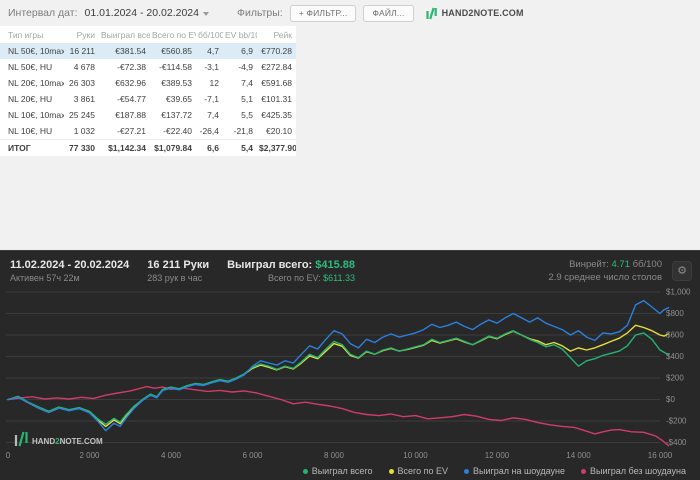 This screenshot has width=700, height=480. What do you see at coordinates (247, 83) in the screenshot?
I see `table-cell: 7,4` at bounding box center [247, 83].